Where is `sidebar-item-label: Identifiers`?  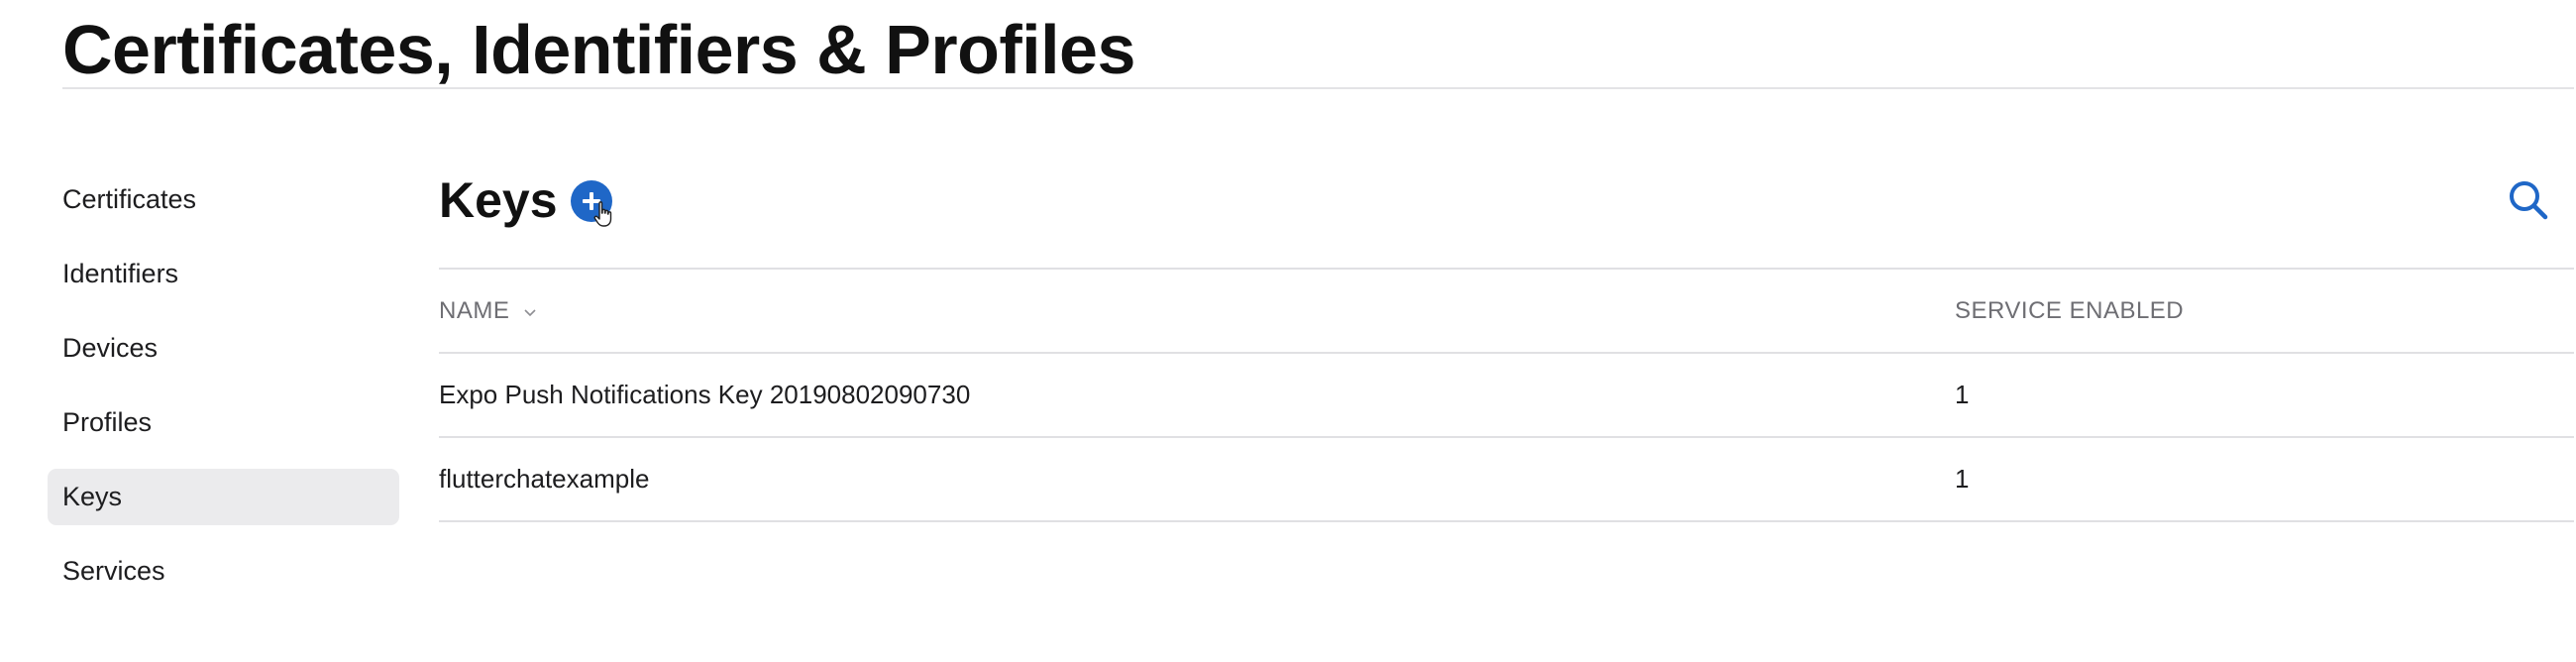
sidebar-item-label: Identifiers is located at coordinates (121, 273).